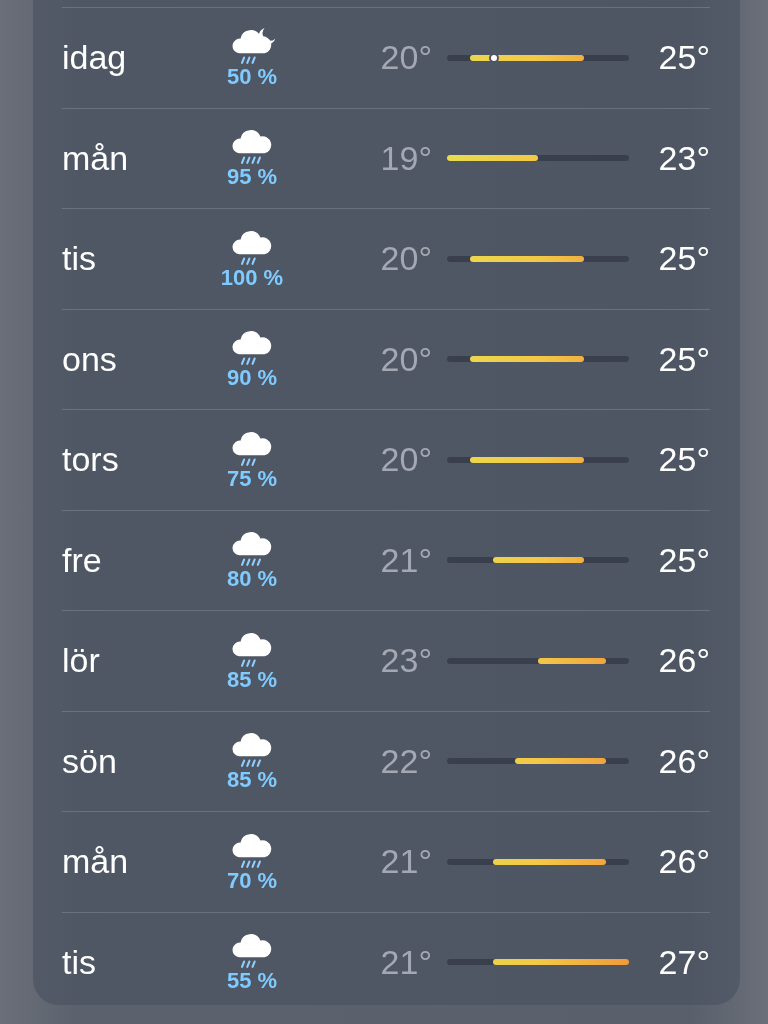 This screenshot has height=1024, width=768. Describe the element at coordinates (252, 76) in the screenshot. I see `precipitation-chance: 50 %` at that location.